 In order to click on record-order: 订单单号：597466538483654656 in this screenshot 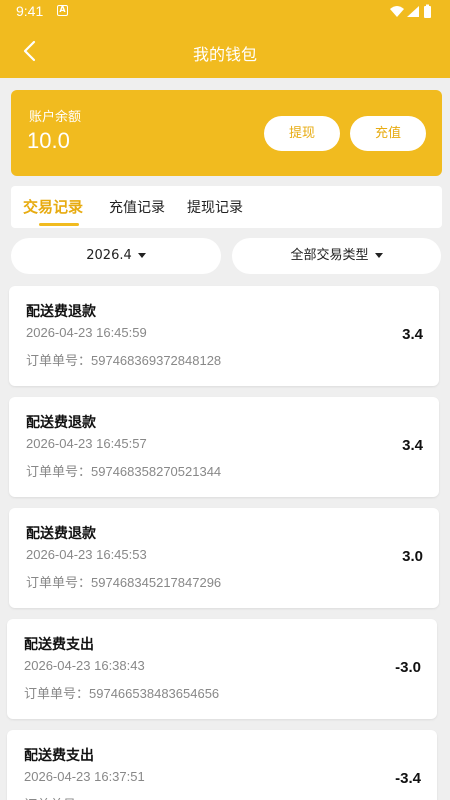, I will do `click(121, 692)`.